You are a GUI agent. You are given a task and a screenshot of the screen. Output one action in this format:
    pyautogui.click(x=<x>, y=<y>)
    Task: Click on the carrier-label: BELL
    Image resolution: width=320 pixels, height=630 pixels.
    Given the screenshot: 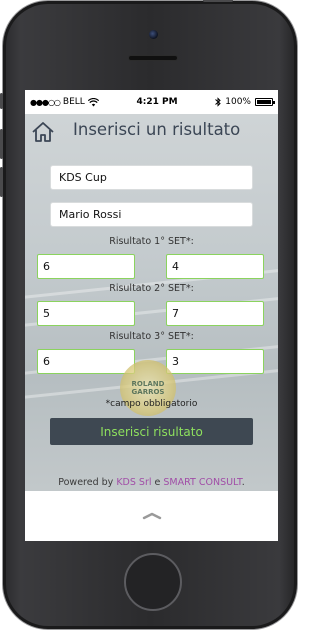 What is the action you would take?
    pyautogui.click(x=73, y=102)
    